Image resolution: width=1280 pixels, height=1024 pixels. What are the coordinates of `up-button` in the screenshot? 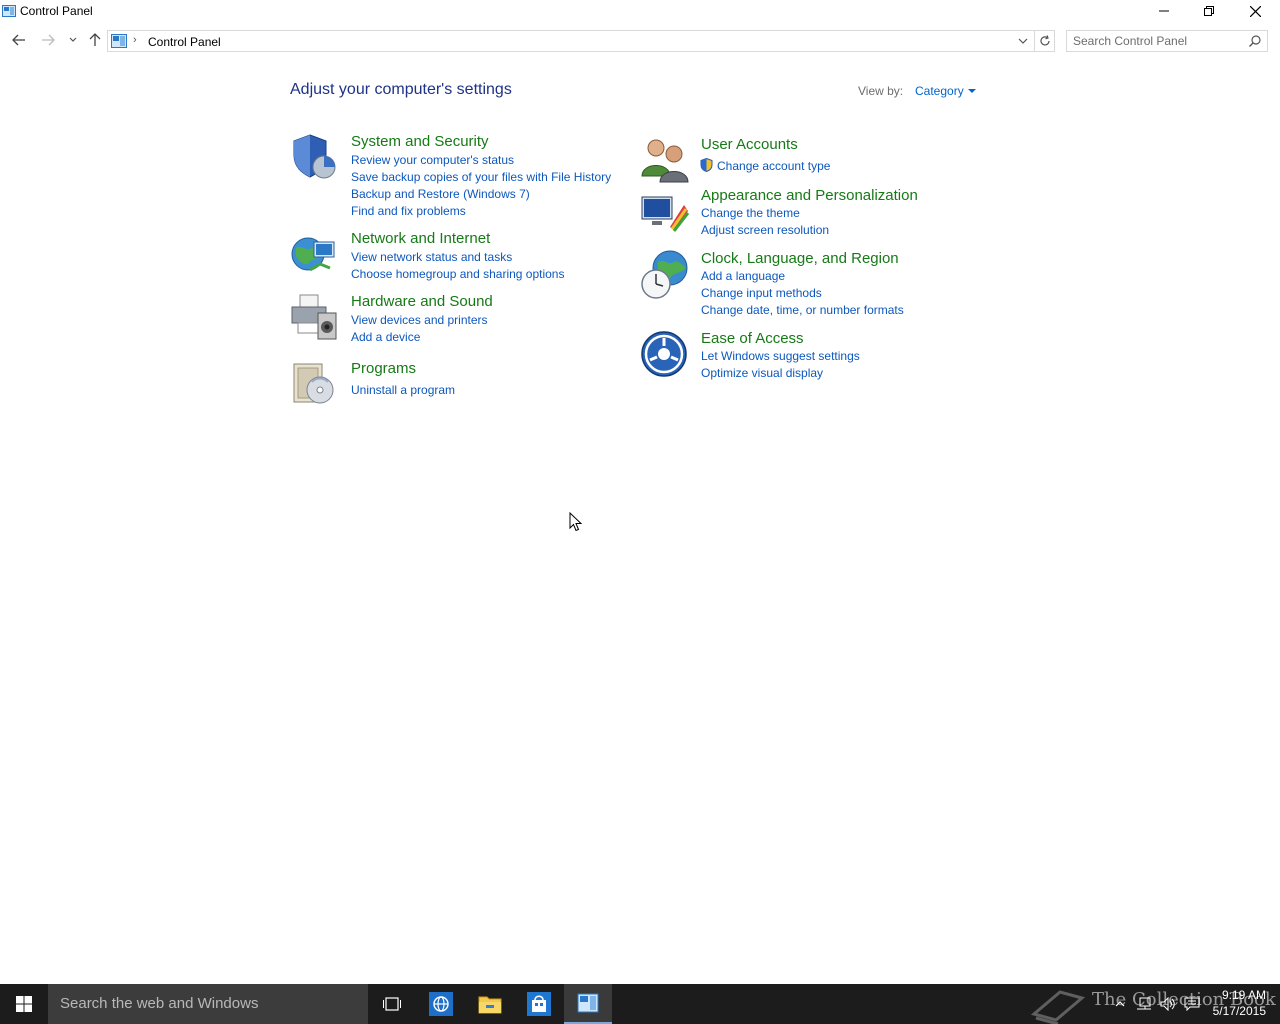 It's located at (95, 40).